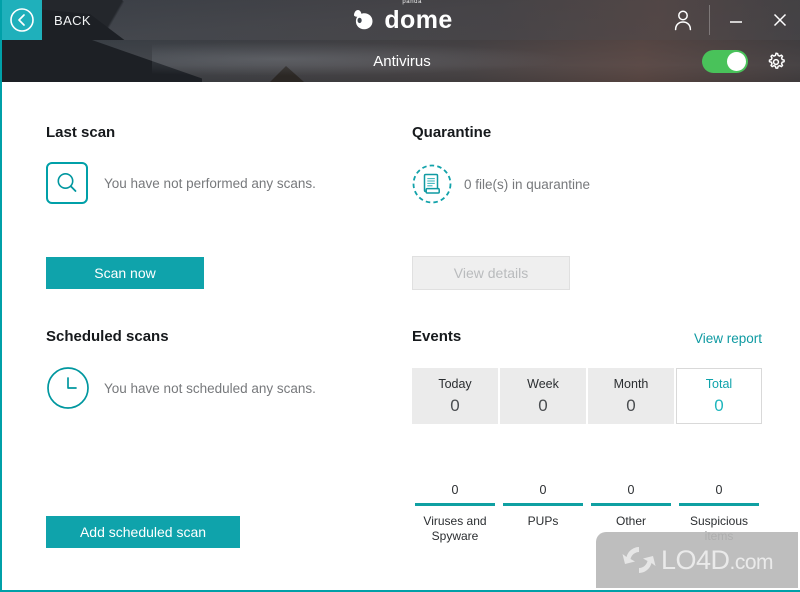 This screenshot has height=592, width=800. I want to click on back-label: BACK, so click(72, 20).